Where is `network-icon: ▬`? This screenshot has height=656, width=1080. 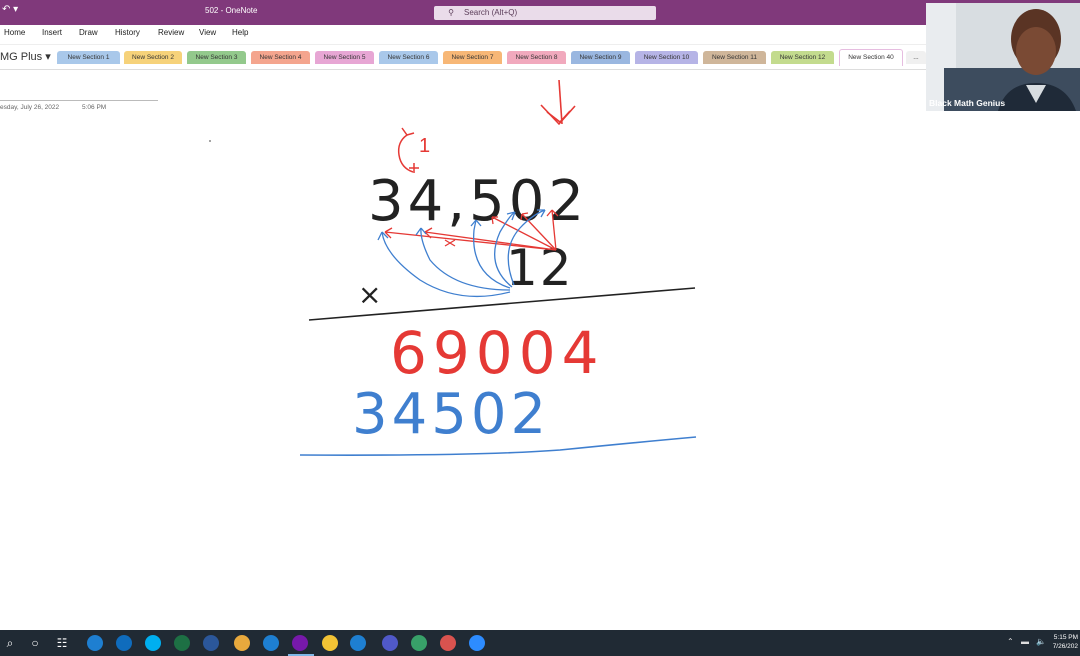
network-icon: ▬ is located at coordinates (1025, 641).